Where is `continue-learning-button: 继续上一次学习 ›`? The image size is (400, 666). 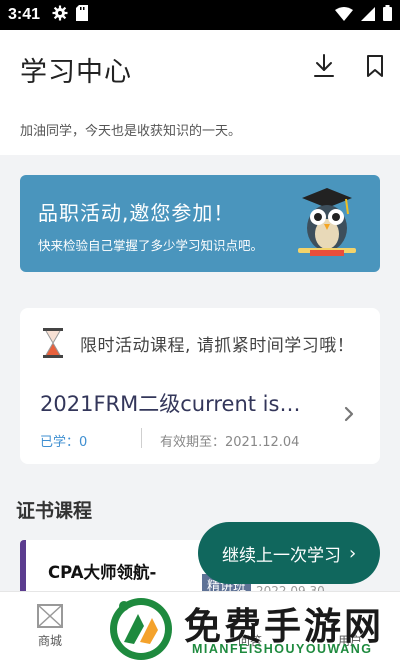
continue-learning-button: 继续上一次学习 › is located at coordinates (289, 553).